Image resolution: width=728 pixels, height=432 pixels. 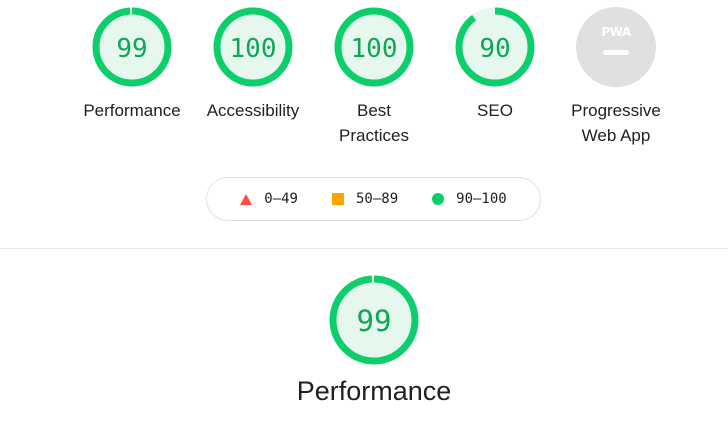 I want to click on pwa-badge-icon: PWA, so click(x=616, y=47).